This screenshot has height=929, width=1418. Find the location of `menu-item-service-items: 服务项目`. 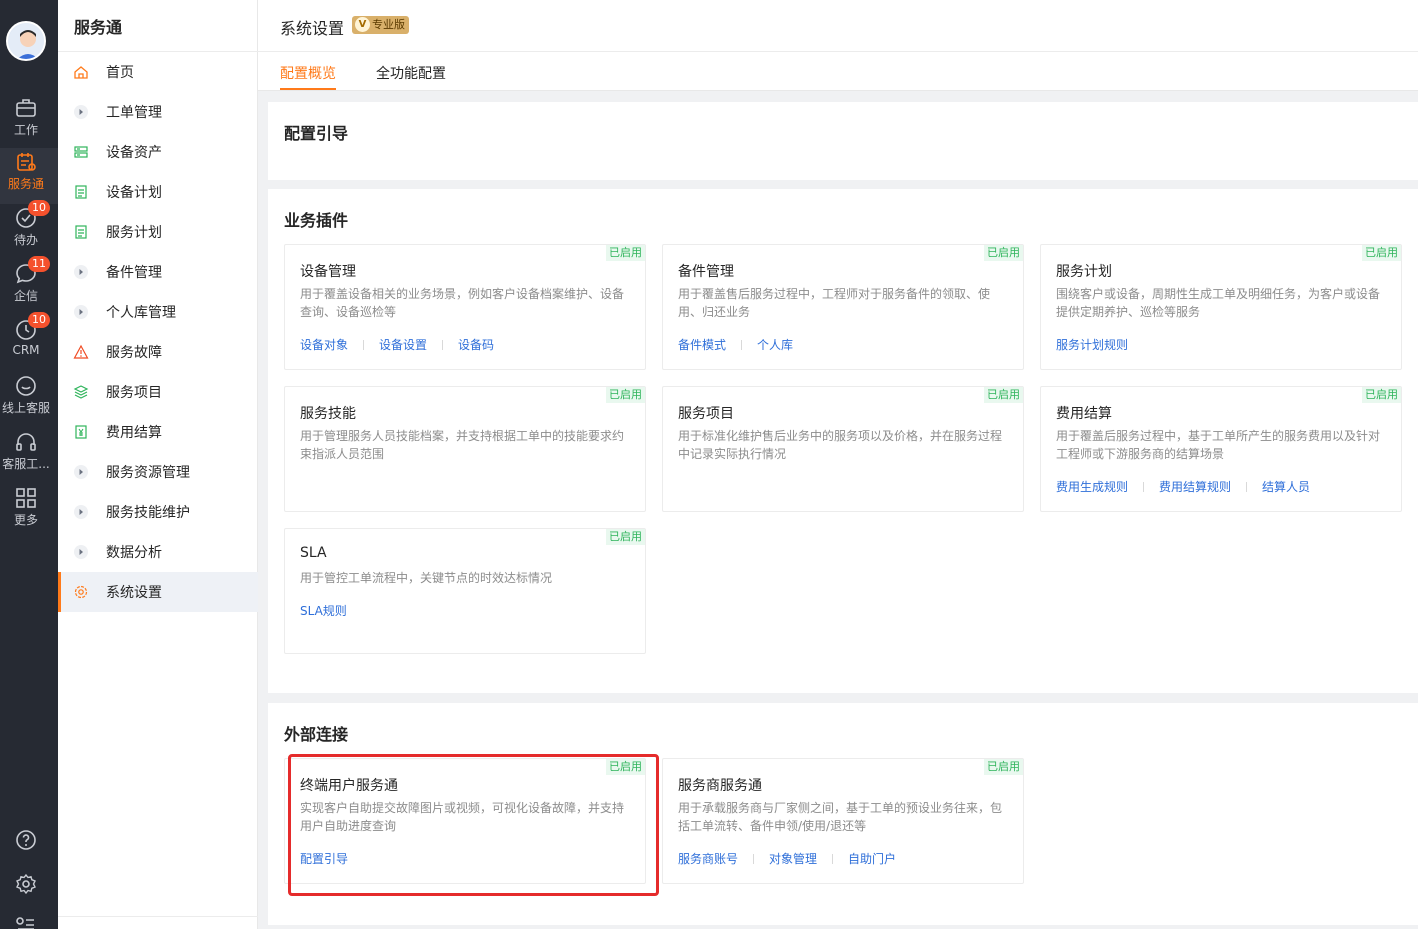

menu-item-service-items: 服务项目 is located at coordinates (158, 392).